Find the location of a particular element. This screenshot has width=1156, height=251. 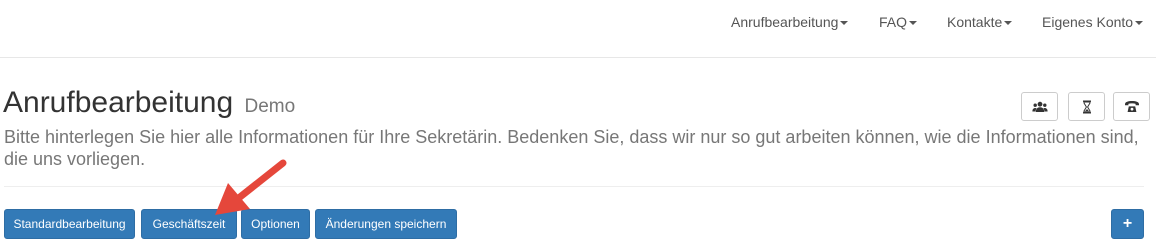

nav-label: FAQ is located at coordinates (893, 22).